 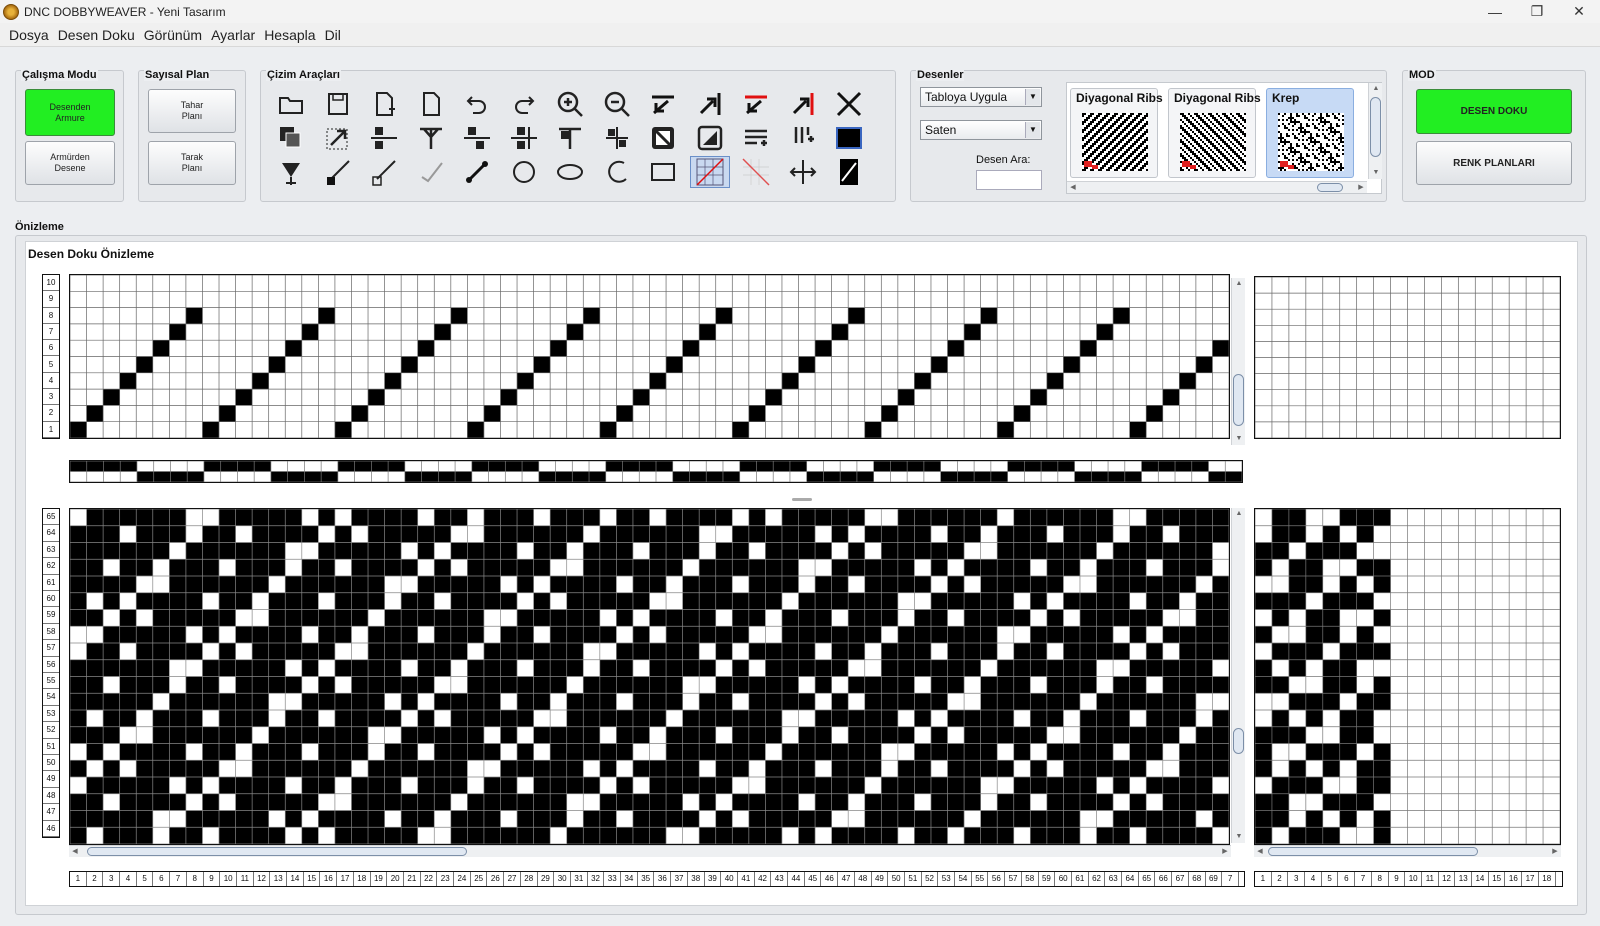 What do you see at coordinates (96, 35) in the screenshot?
I see `menu-desen-doku: Desen Doku` at bounding box center [96, 35].